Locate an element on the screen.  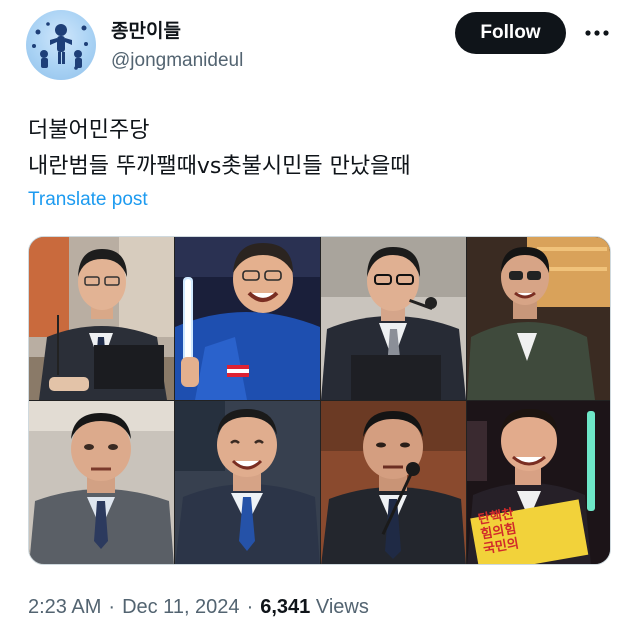
post-time: 2:23 AM is located at coordinates (64, 607).